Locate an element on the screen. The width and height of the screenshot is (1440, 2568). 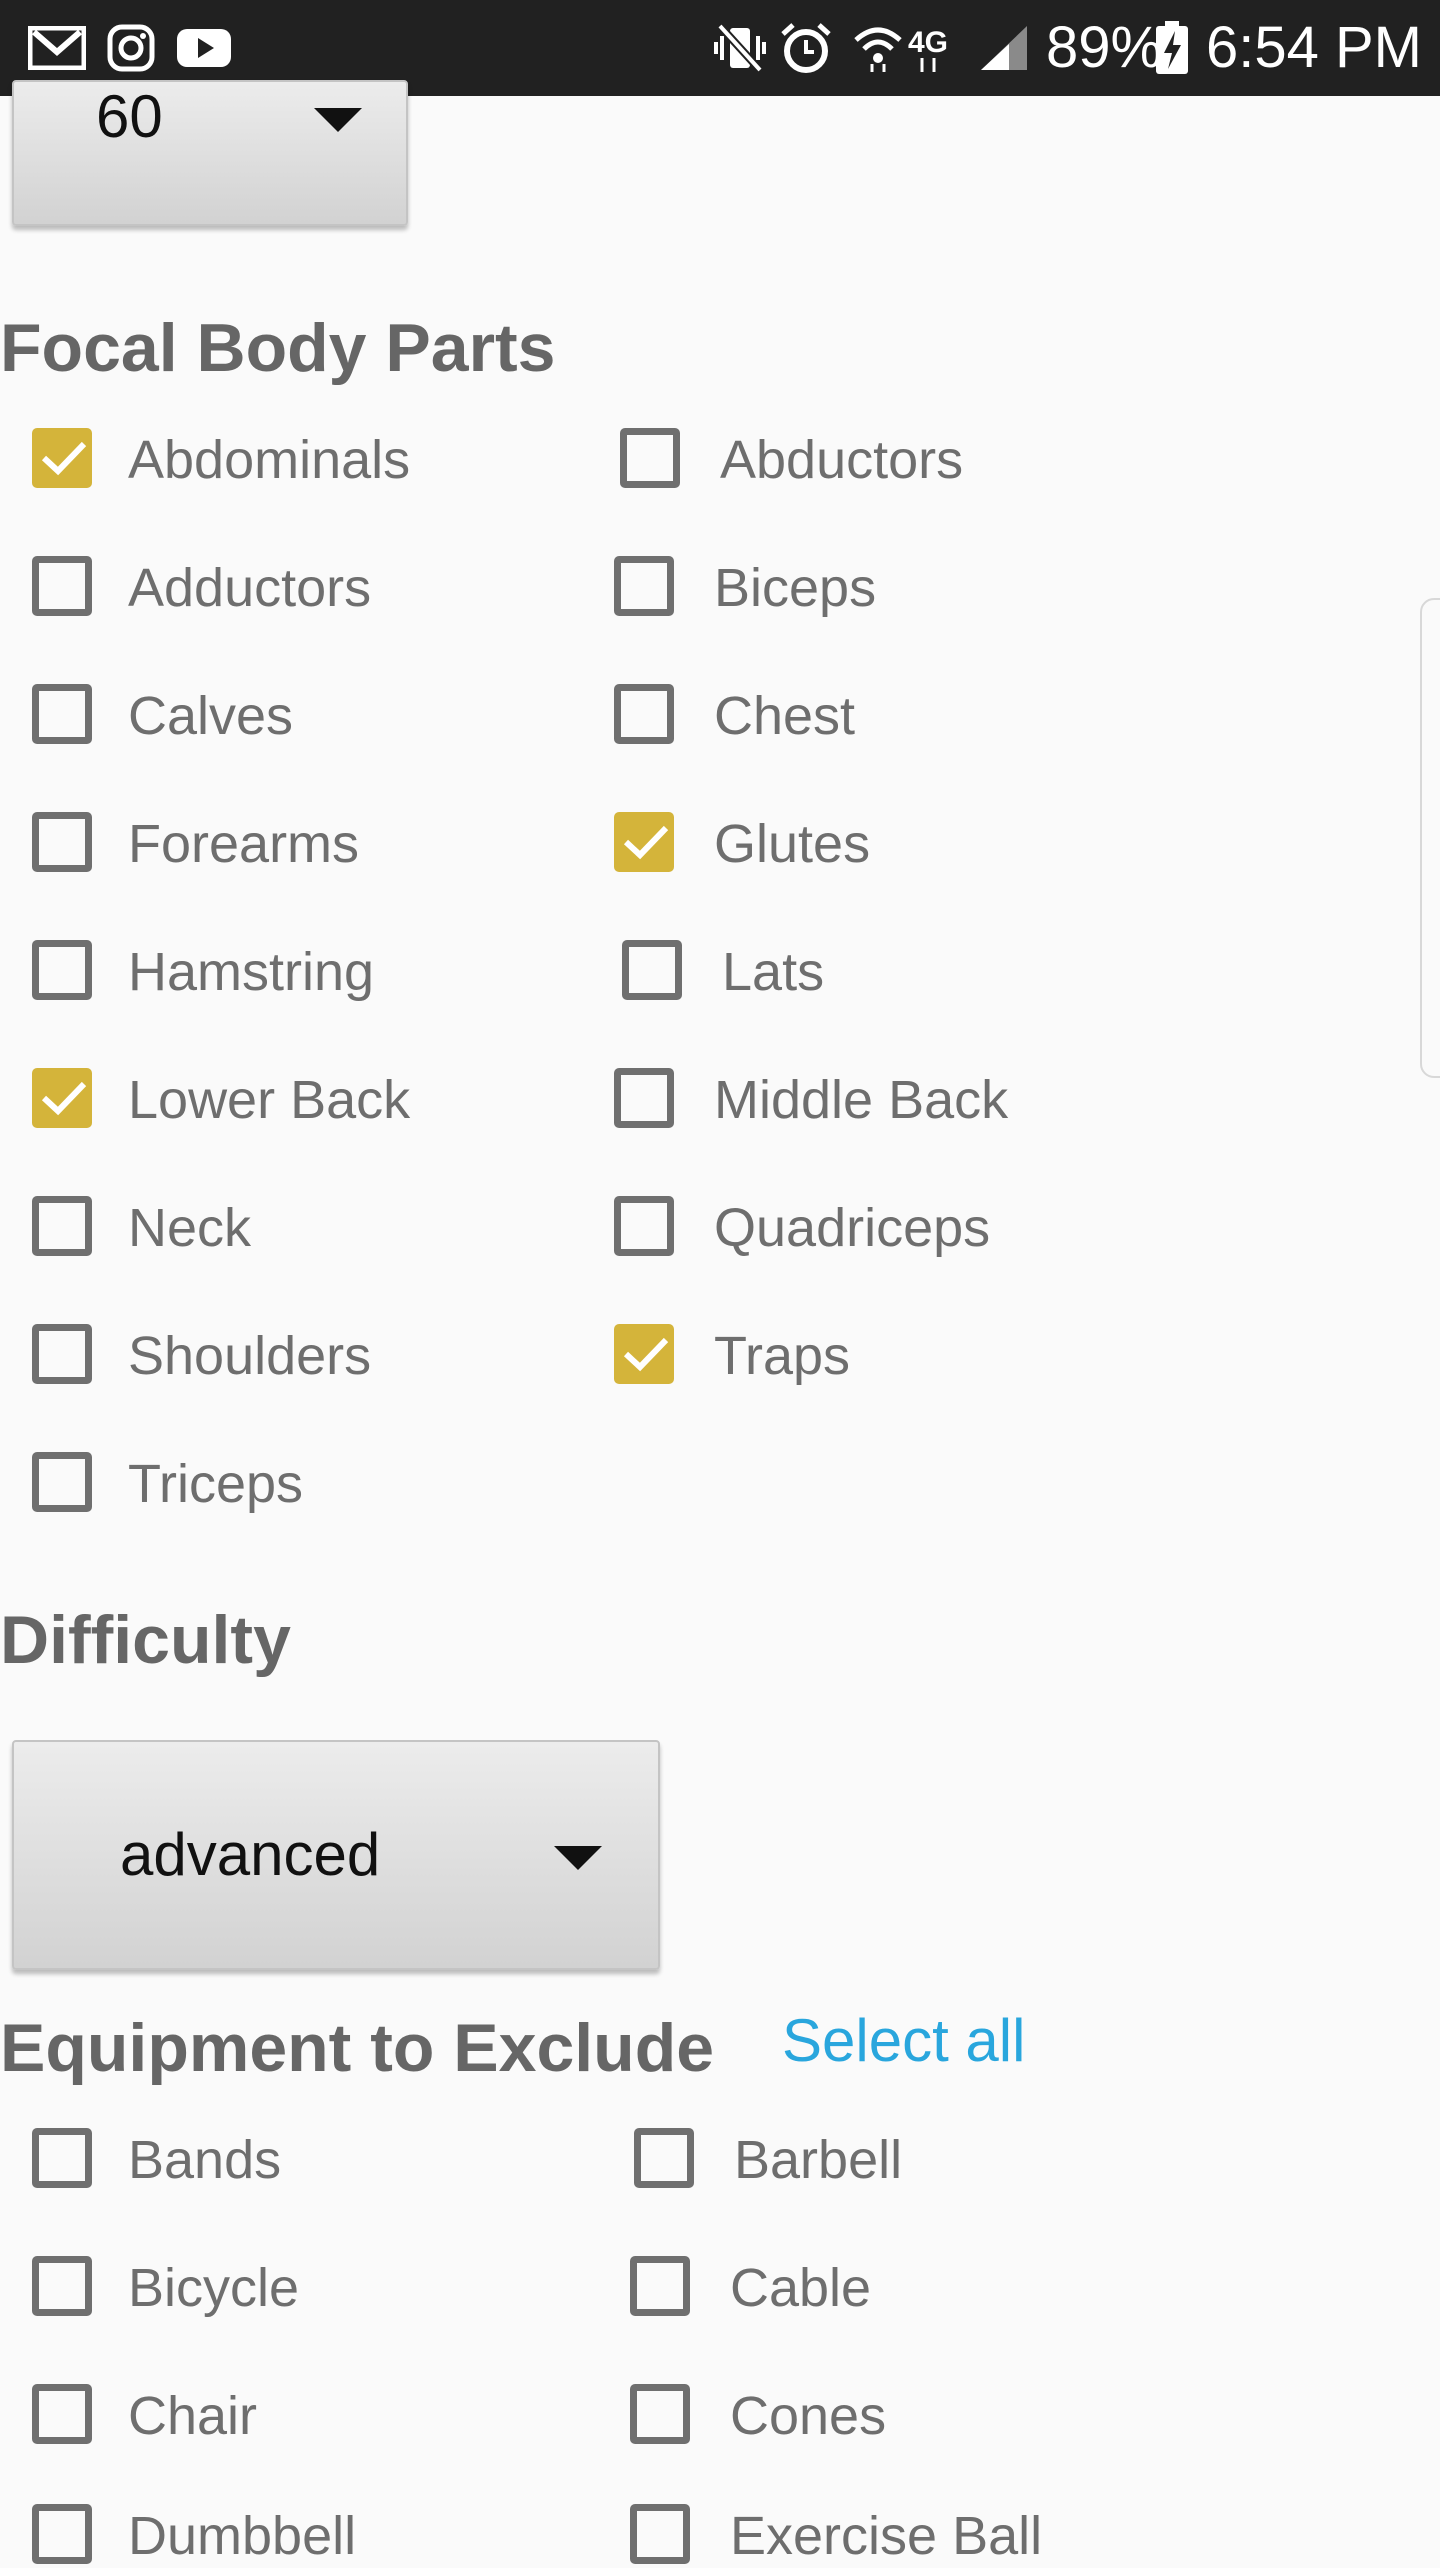
wifi-icon is located at coordinates (878, 48).